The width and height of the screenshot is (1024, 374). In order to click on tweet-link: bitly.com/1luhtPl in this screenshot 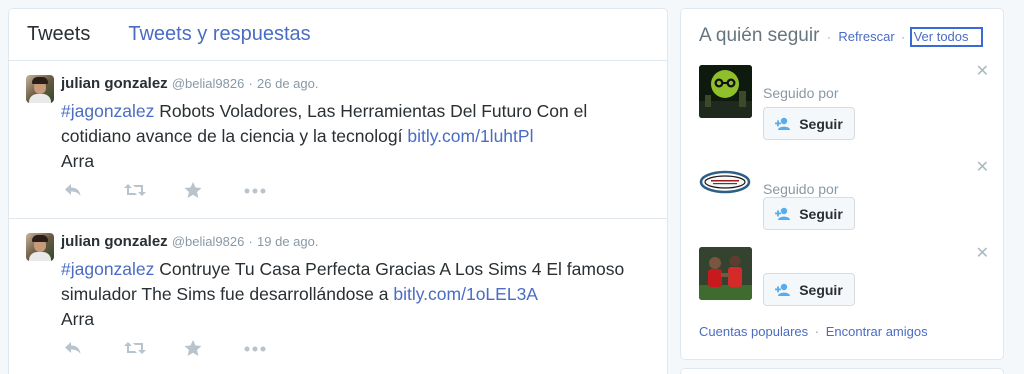, I will do `click(470, 136)`.